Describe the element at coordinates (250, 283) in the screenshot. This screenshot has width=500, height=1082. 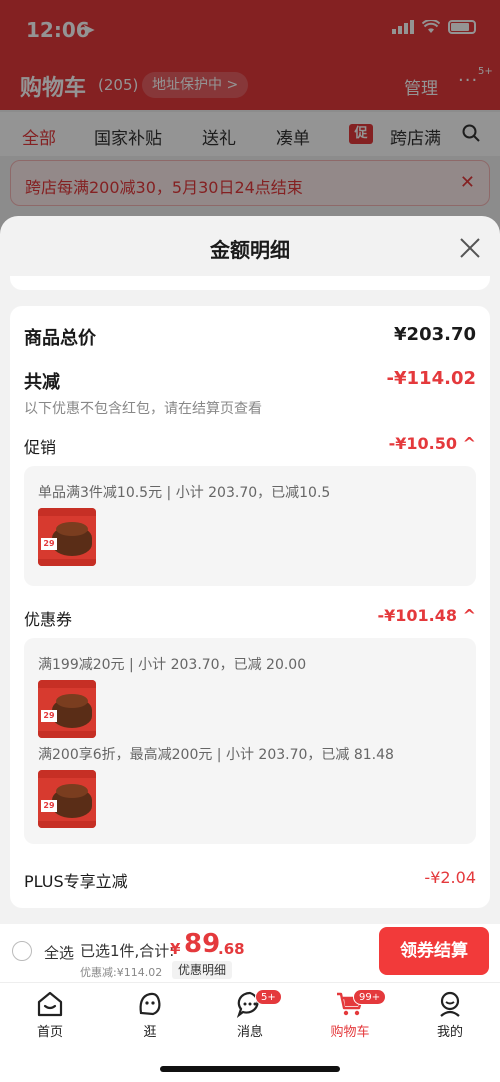
I see `previous-card-edge` at that location.